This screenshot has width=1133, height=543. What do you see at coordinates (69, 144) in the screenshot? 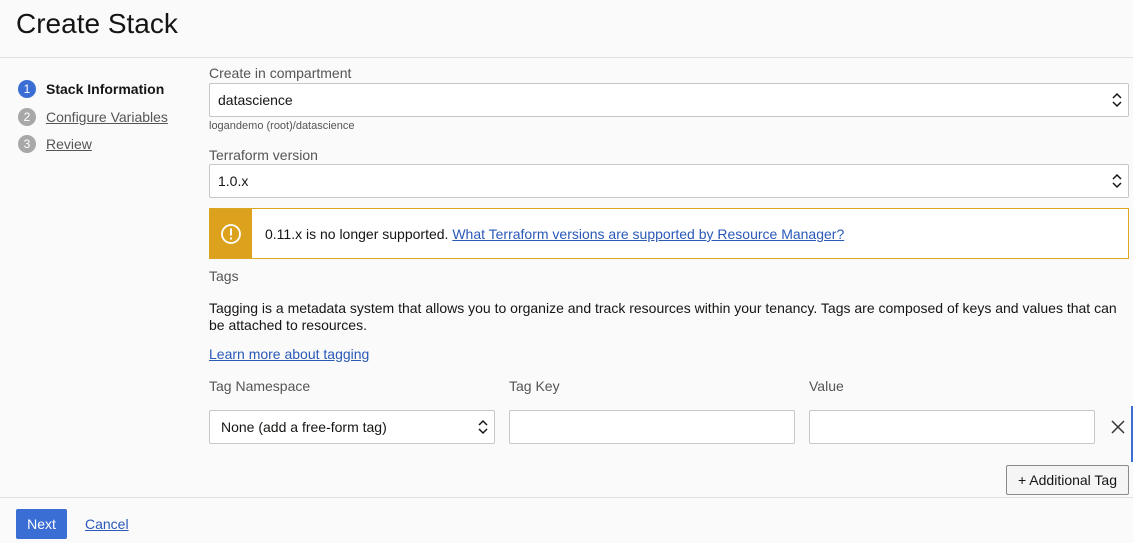
I see `step-label: Review` at bounding box center [69, 144].